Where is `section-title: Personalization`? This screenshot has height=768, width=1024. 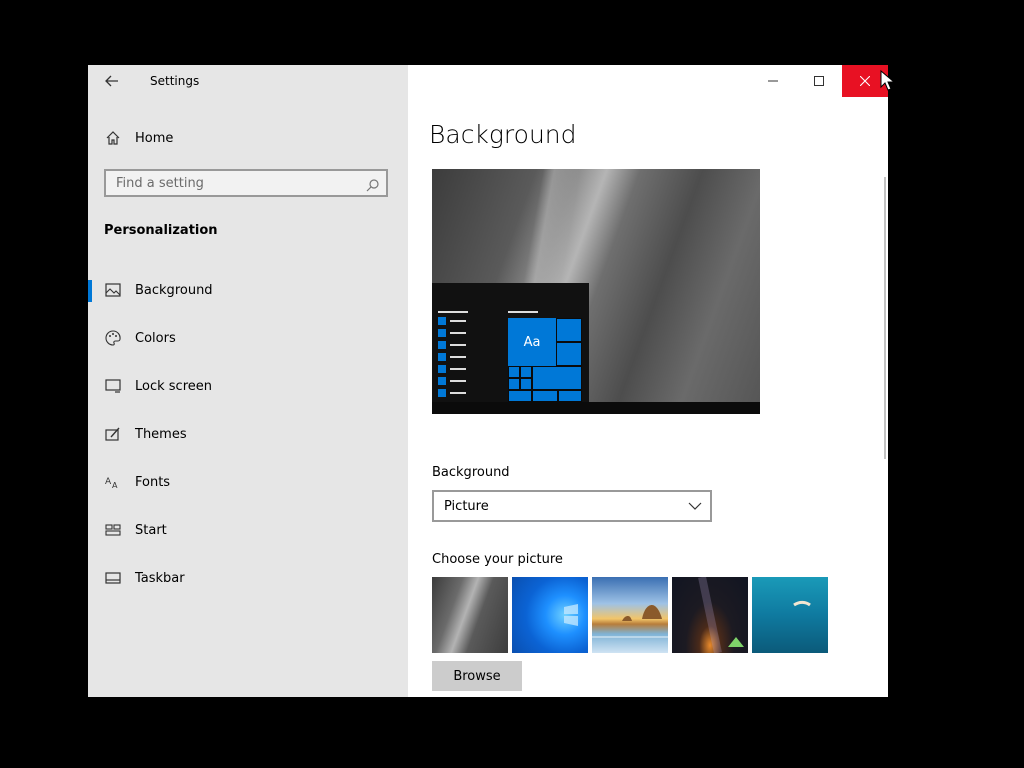 section-title: Personalization is located at coordinates (161, 230).